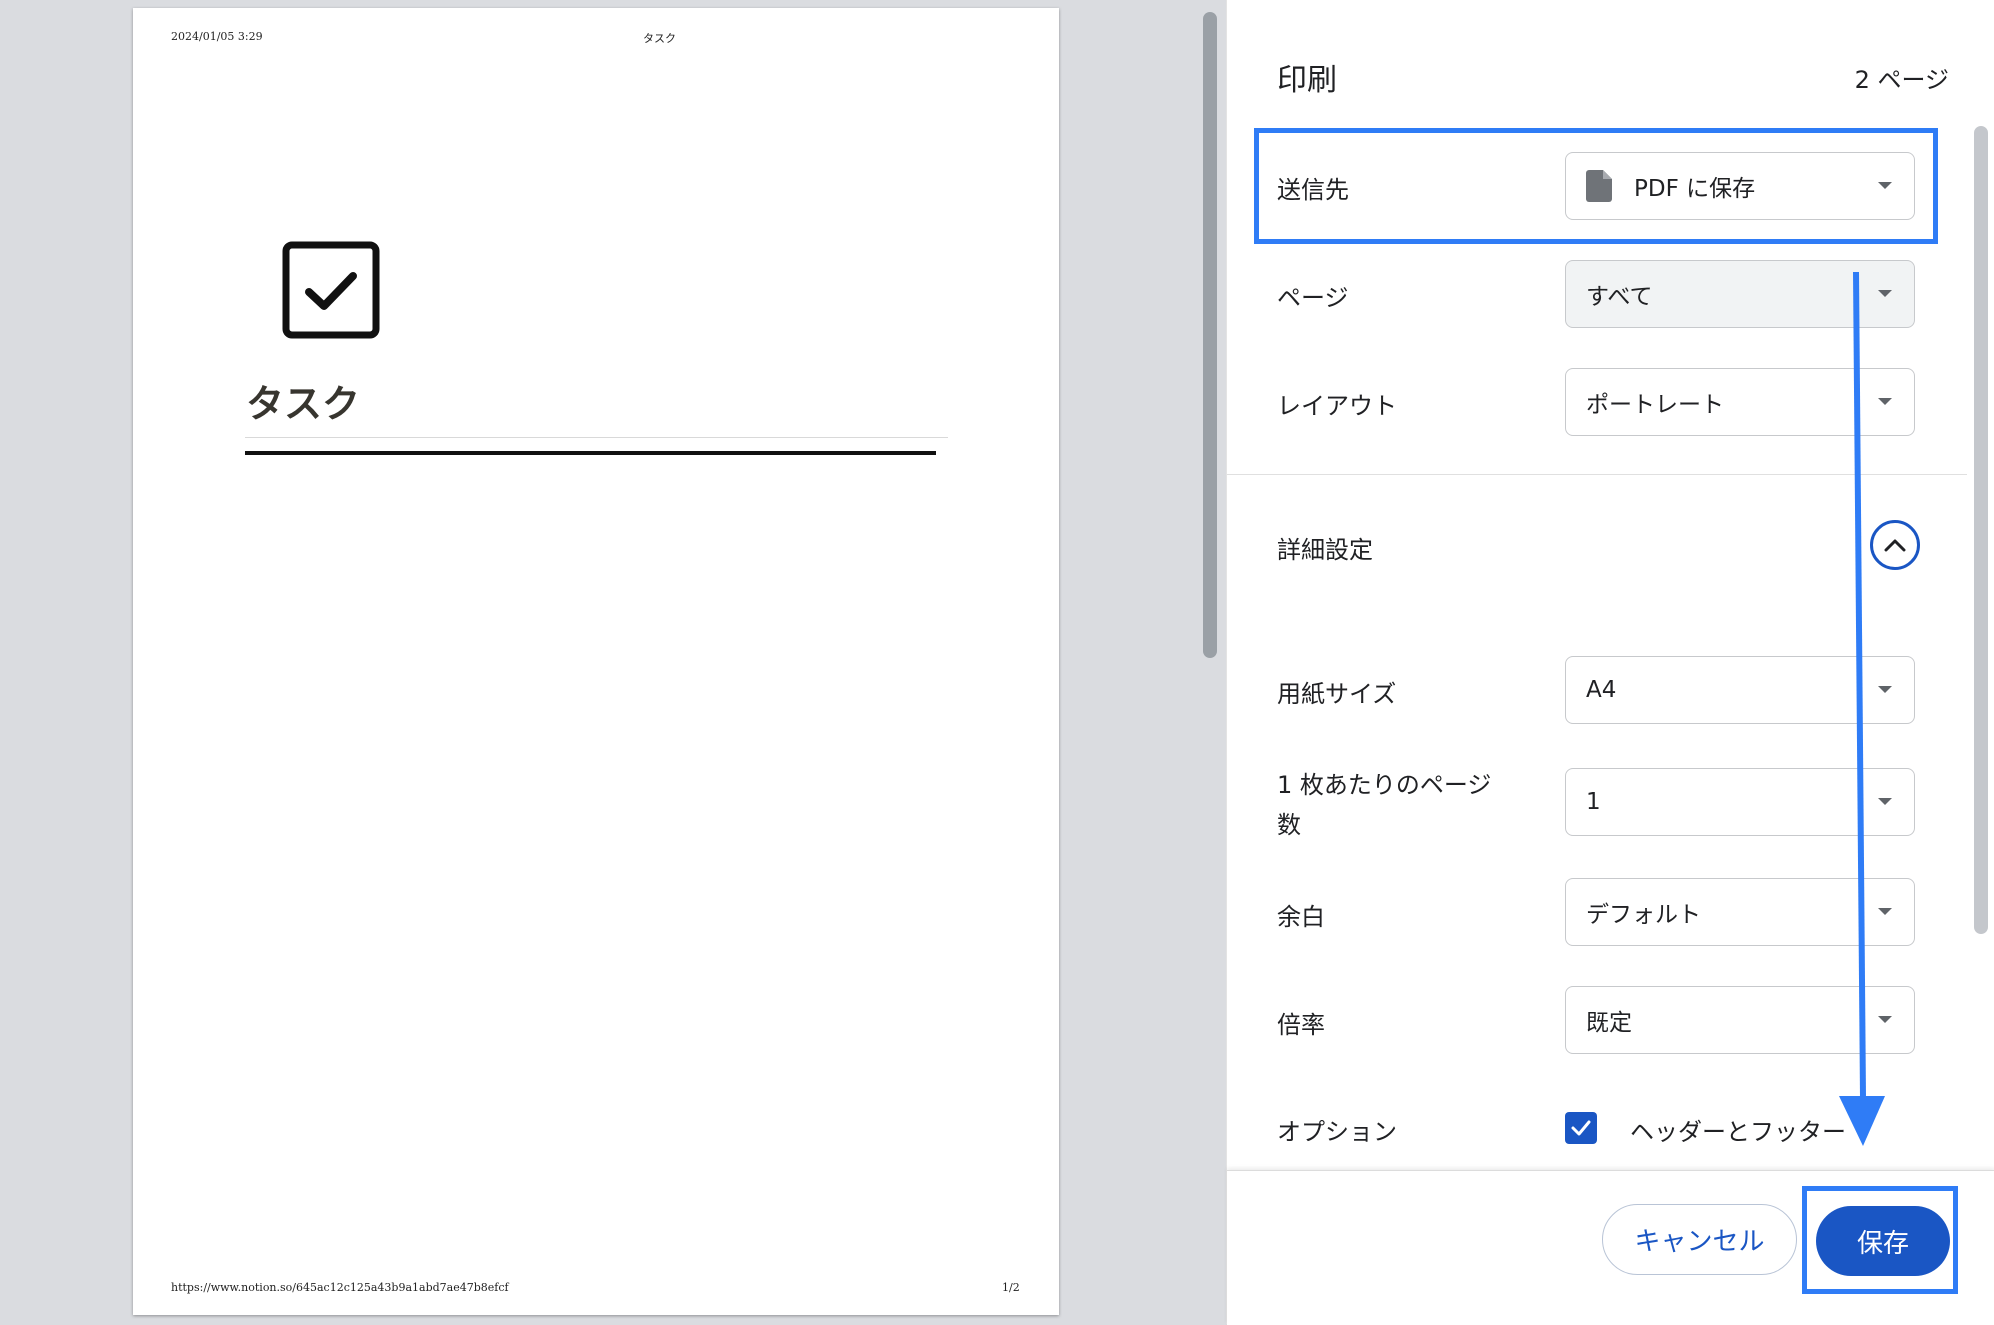 The height and width of the screenshot is (1325, 1994). I want to click on preview-scrollbar, so click(1210, 662).